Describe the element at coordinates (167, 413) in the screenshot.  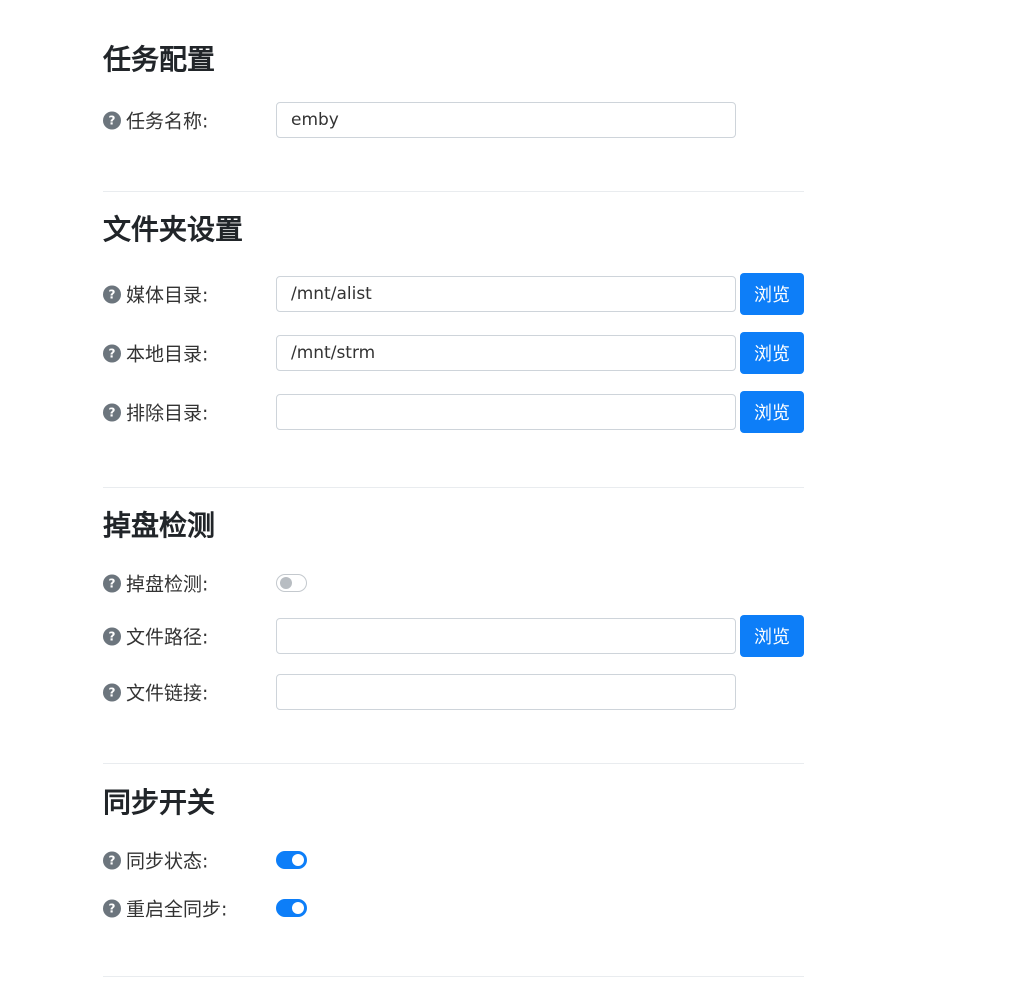
I see `exclude-dir-label-text: 排除目录:` at that location.